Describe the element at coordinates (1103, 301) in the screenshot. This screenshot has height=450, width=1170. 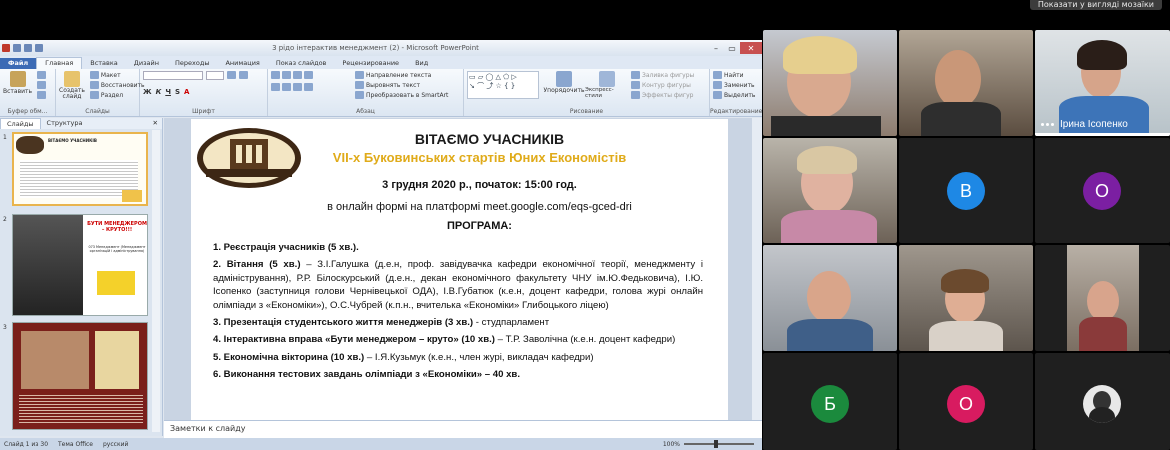
I see `participant-face` at that location.